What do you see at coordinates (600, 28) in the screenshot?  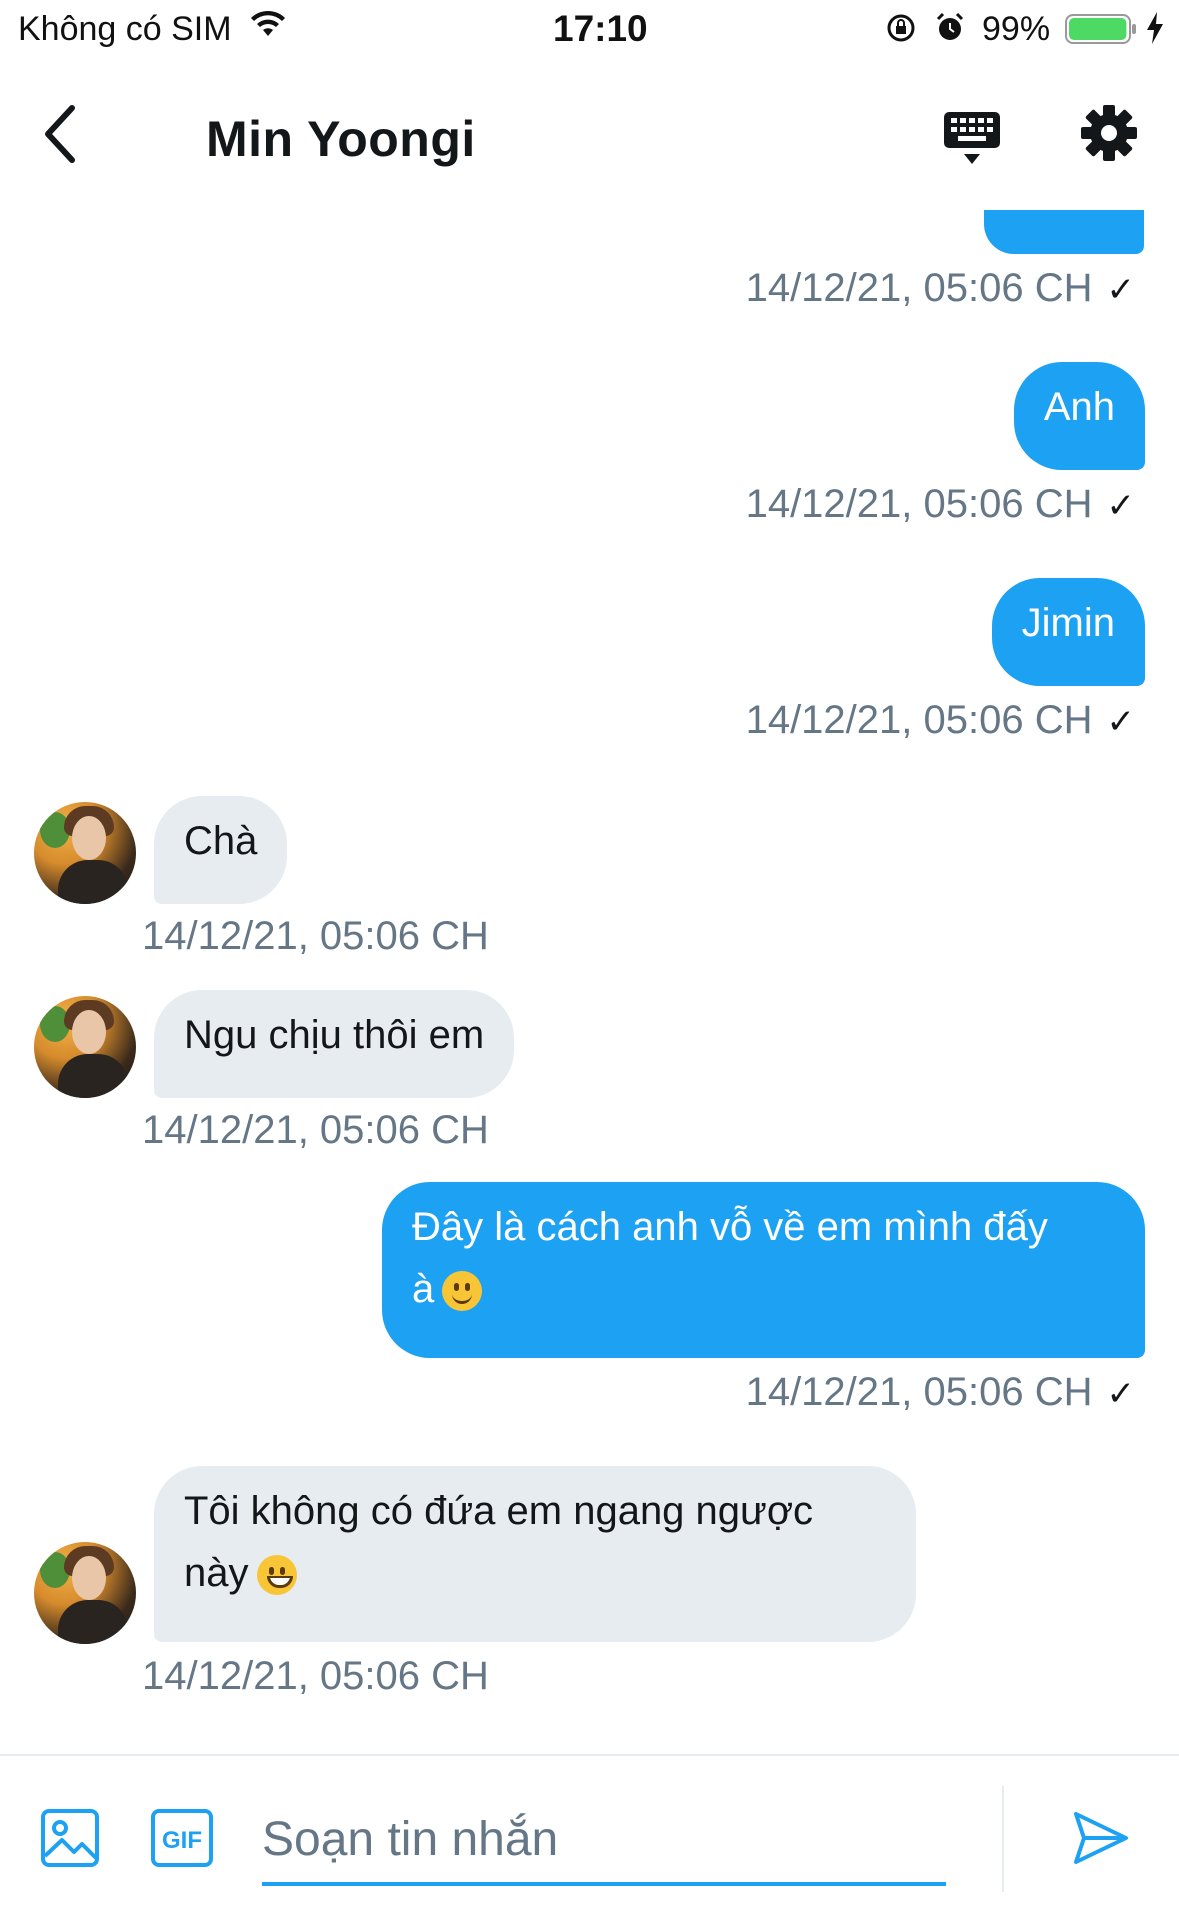 I see `clock: 17:10` at bounding box center [600, 28].